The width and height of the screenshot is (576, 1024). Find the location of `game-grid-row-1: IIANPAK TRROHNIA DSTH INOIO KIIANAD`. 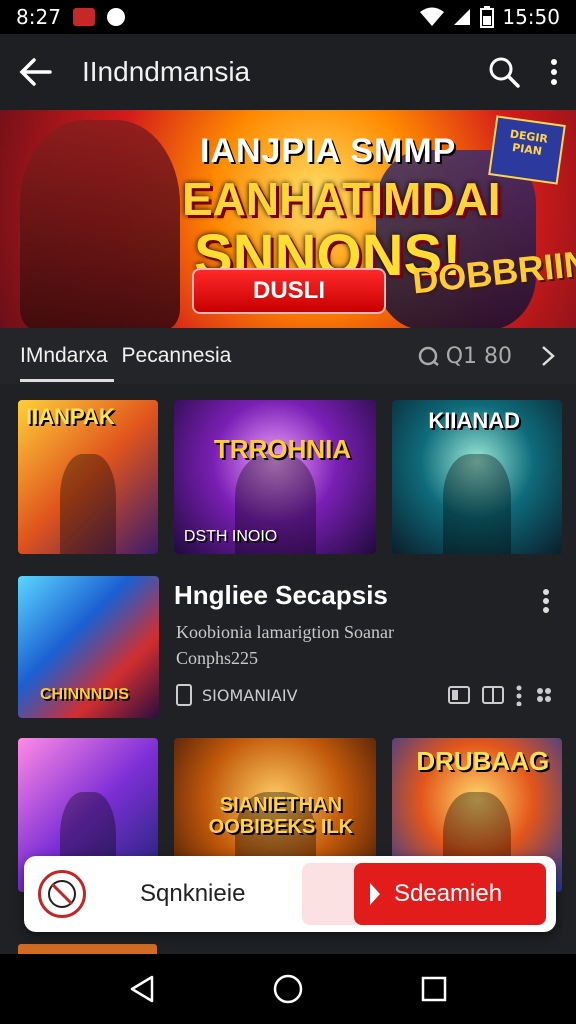

game-grid-row-1: IIANPAK TRROHNIA DSTH INOIO KIIANAD is located at coordinates (290, 477).